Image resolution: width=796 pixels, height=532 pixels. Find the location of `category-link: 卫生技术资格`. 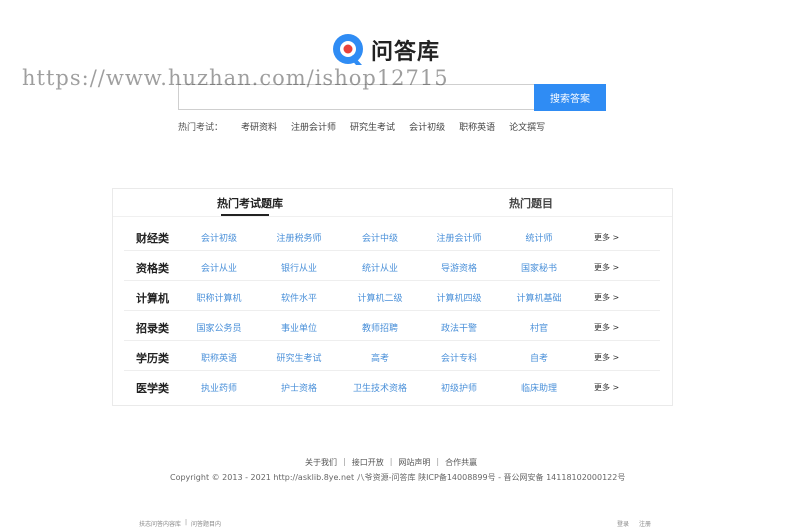

category-link: 卫生技术资格 is located at coordinates (380, 387).